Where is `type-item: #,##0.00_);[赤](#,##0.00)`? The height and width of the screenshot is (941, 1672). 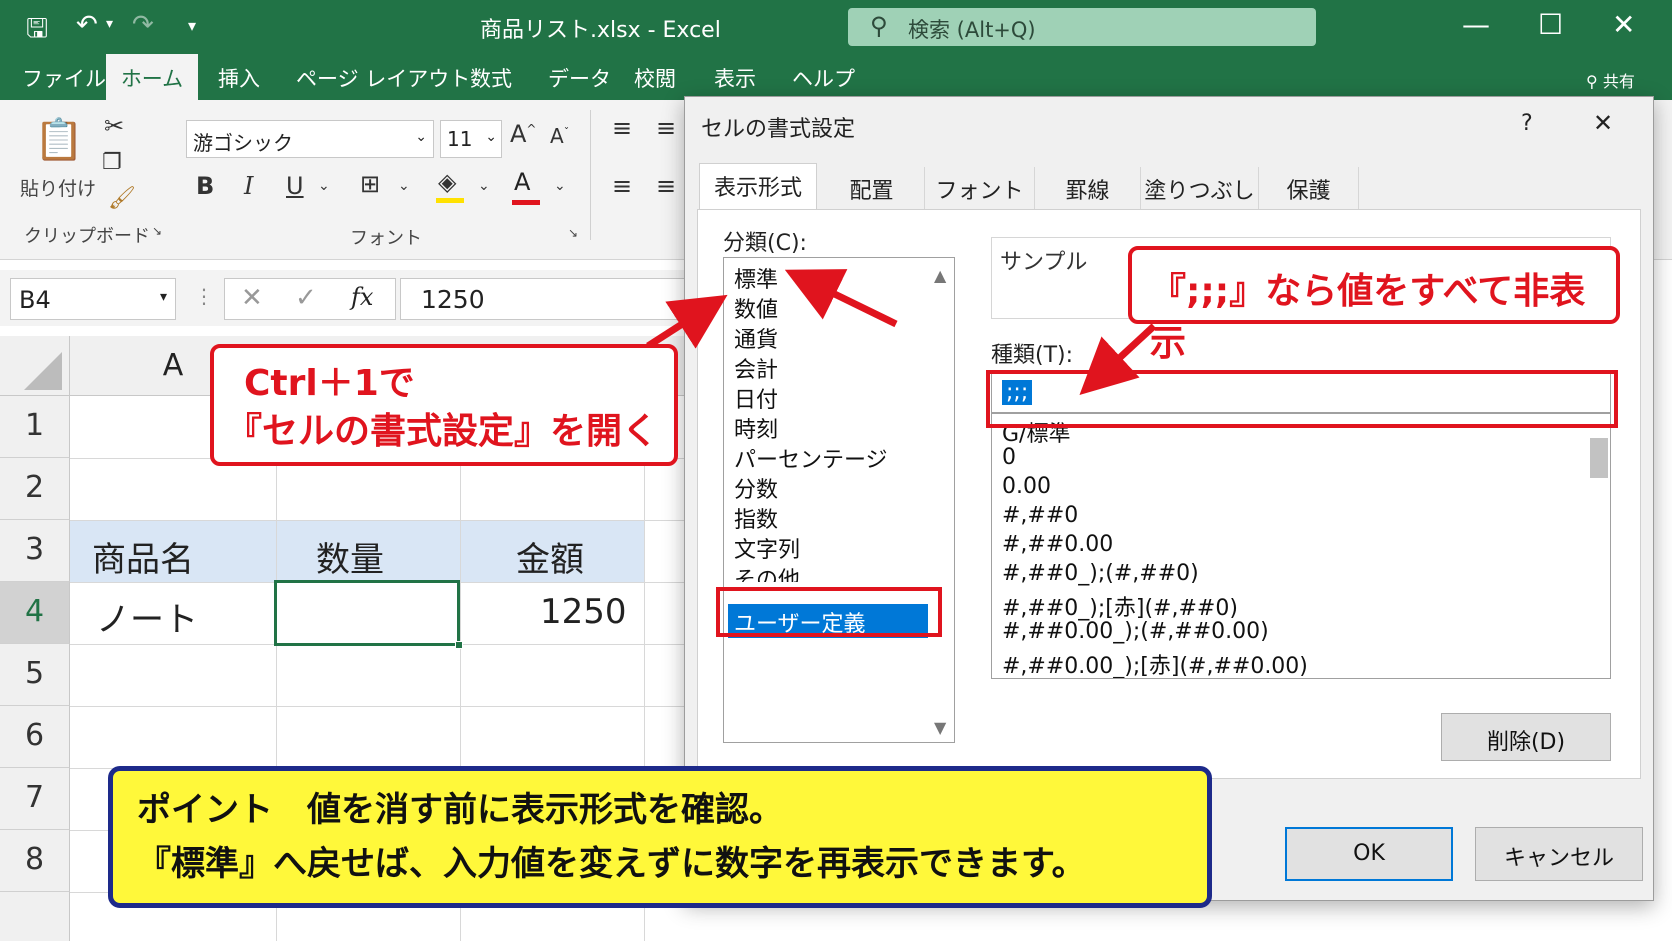 type-item: #,##0.00_);[赤](#,##0.00) is located at coordinates (1155, 663).